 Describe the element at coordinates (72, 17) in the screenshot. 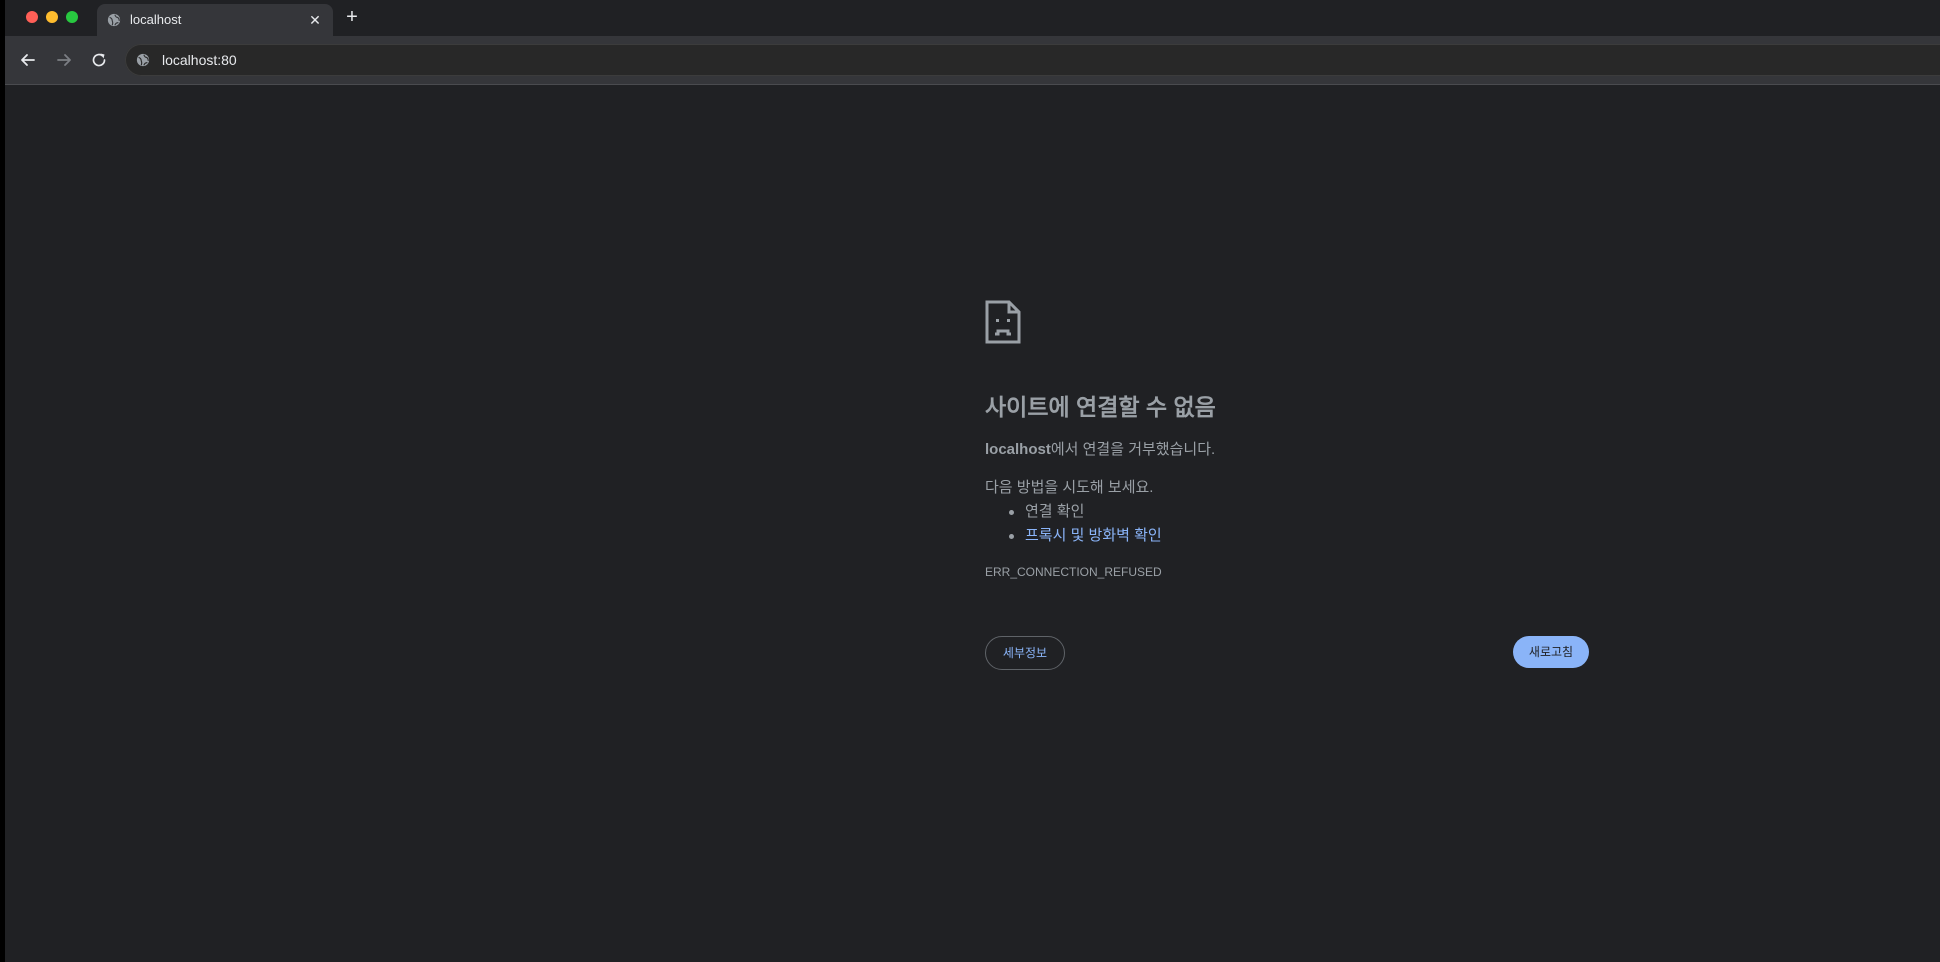

I see `window-maximize-button` at that location.